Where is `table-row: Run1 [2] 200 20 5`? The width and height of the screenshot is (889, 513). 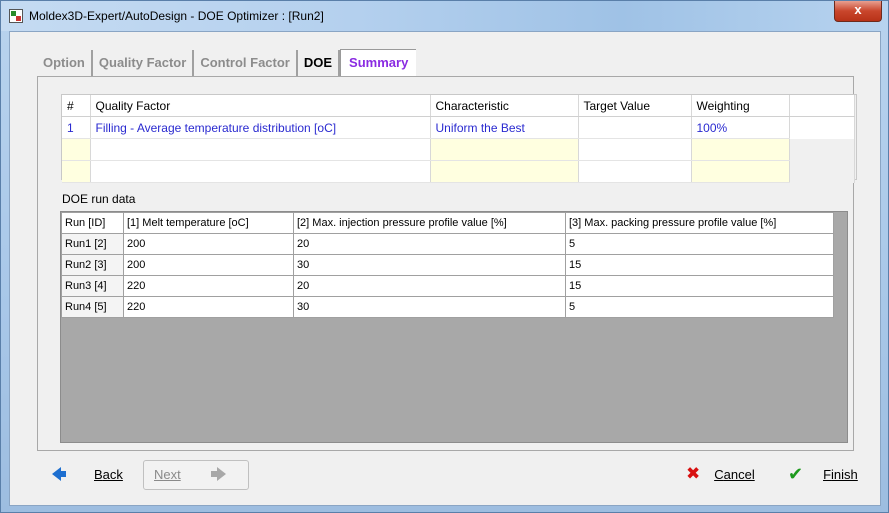 table-row: Run1 [2] 200 20 5 is located at coordinates (447, 244).